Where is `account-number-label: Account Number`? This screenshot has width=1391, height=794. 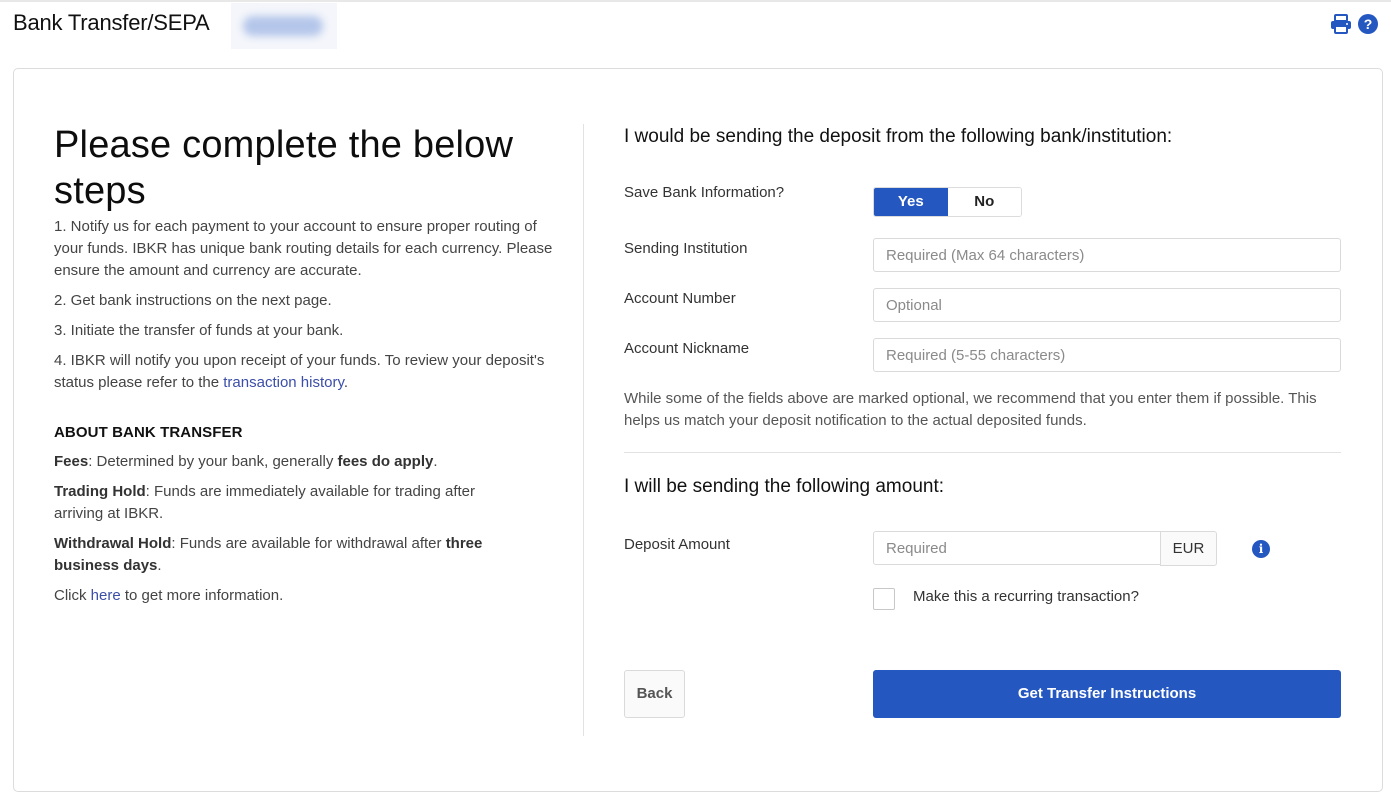 account-number-label: Account Number is located at coordinates (680, 298).